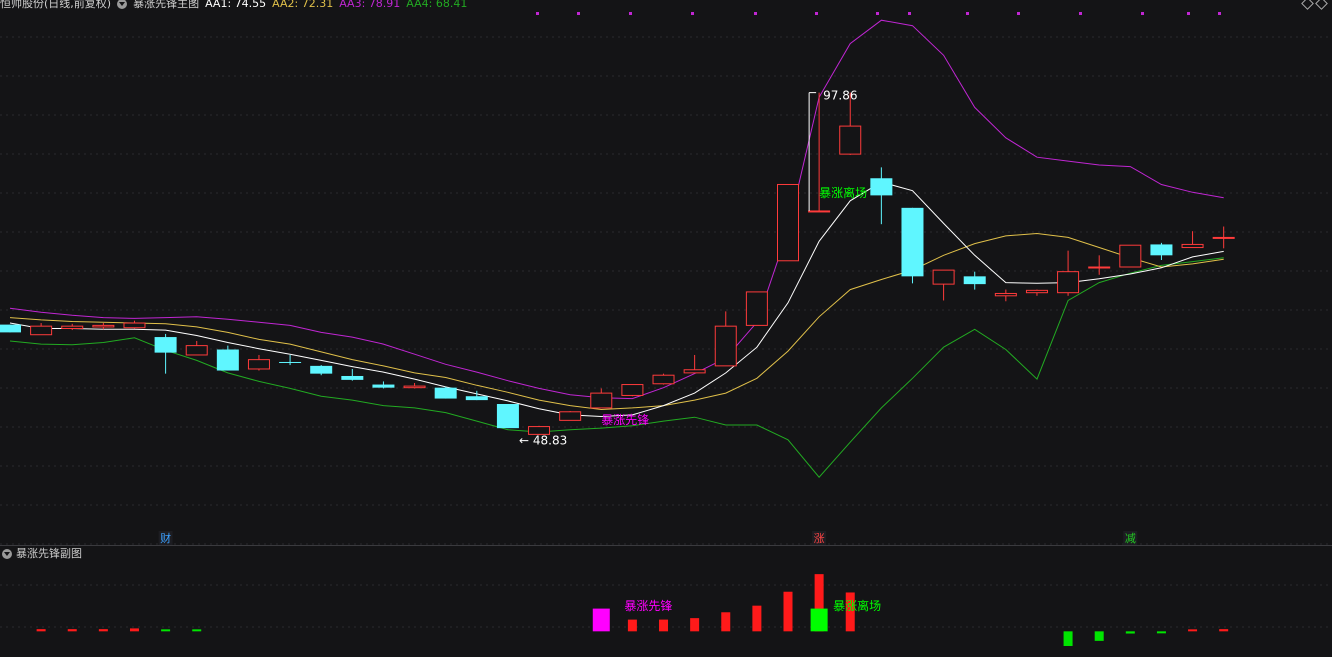 This screenshot has height=657, width=1332. I want to click on pioneer-label: 暴涨先锋, so click(625, 419).